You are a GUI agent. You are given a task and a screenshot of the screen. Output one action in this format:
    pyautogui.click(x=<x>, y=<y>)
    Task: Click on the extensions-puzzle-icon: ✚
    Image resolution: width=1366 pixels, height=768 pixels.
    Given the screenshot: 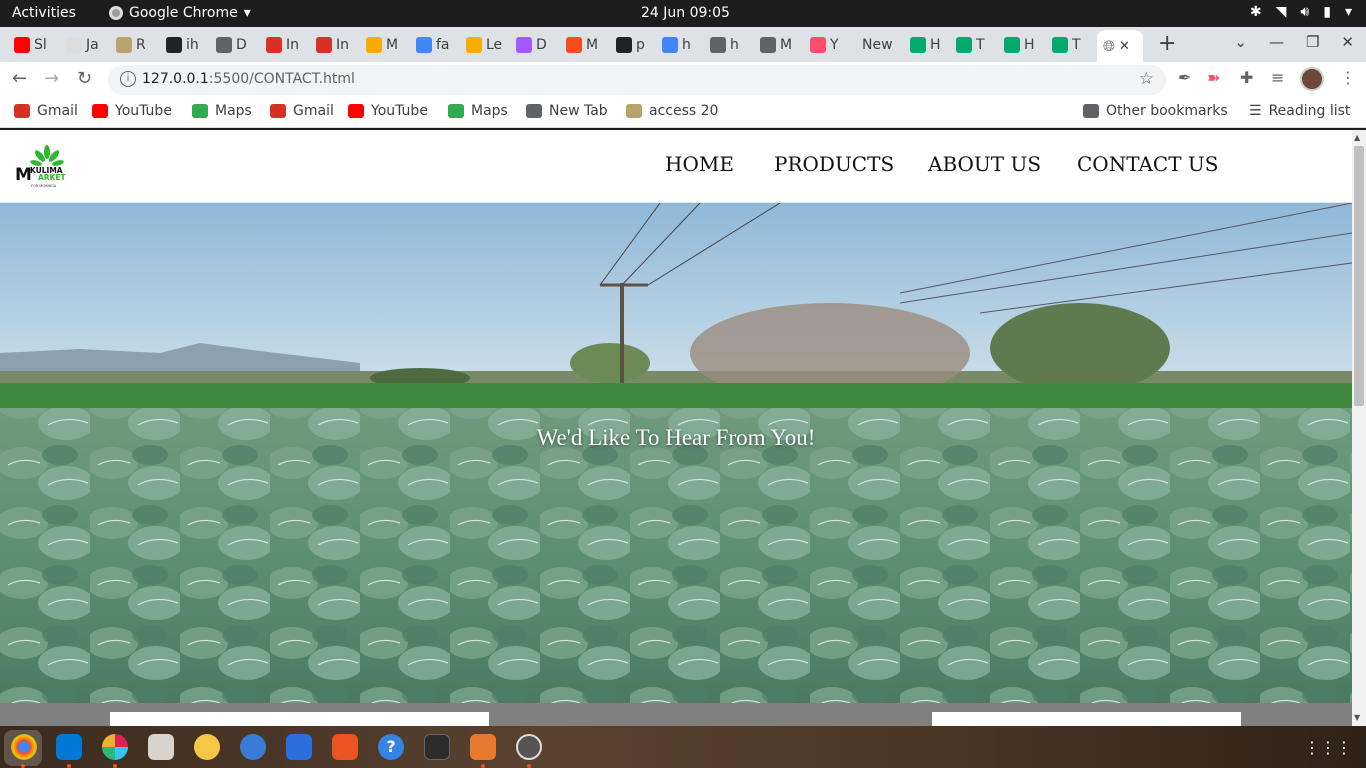 What is the action you would take?
    pyautogui.click(x=1246, y=77)
    